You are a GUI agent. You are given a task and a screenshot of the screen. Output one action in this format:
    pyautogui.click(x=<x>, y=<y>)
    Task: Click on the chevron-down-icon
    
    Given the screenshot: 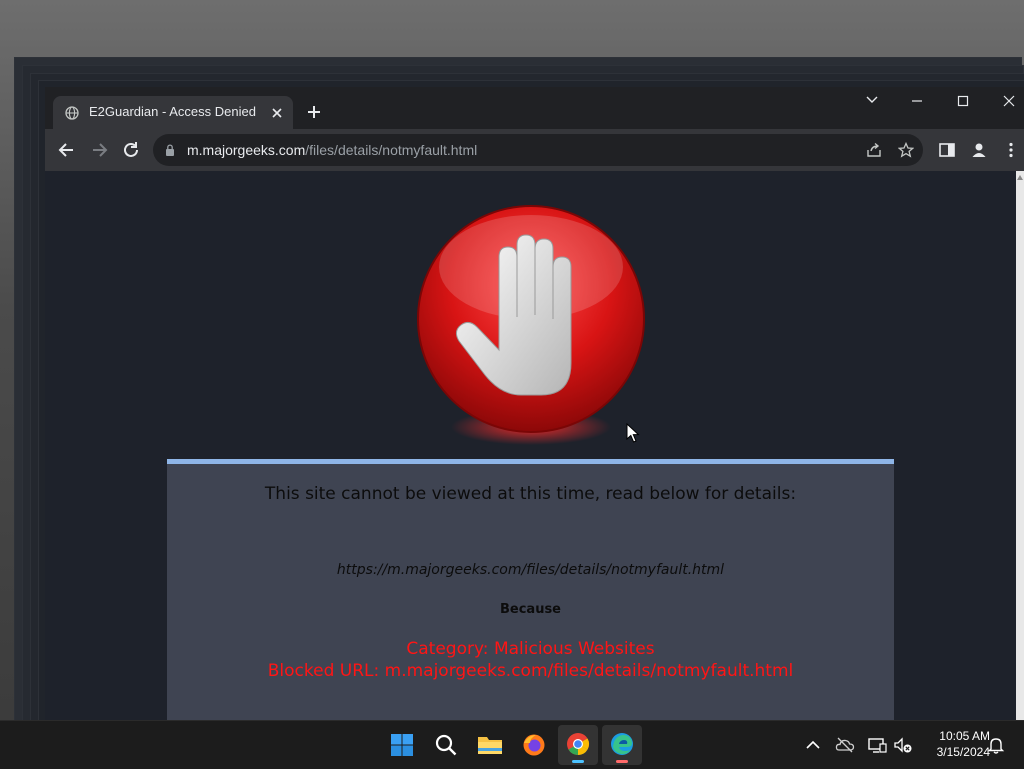 What is the action you would take?
    pyautogui.click(x=872, y=99)
    